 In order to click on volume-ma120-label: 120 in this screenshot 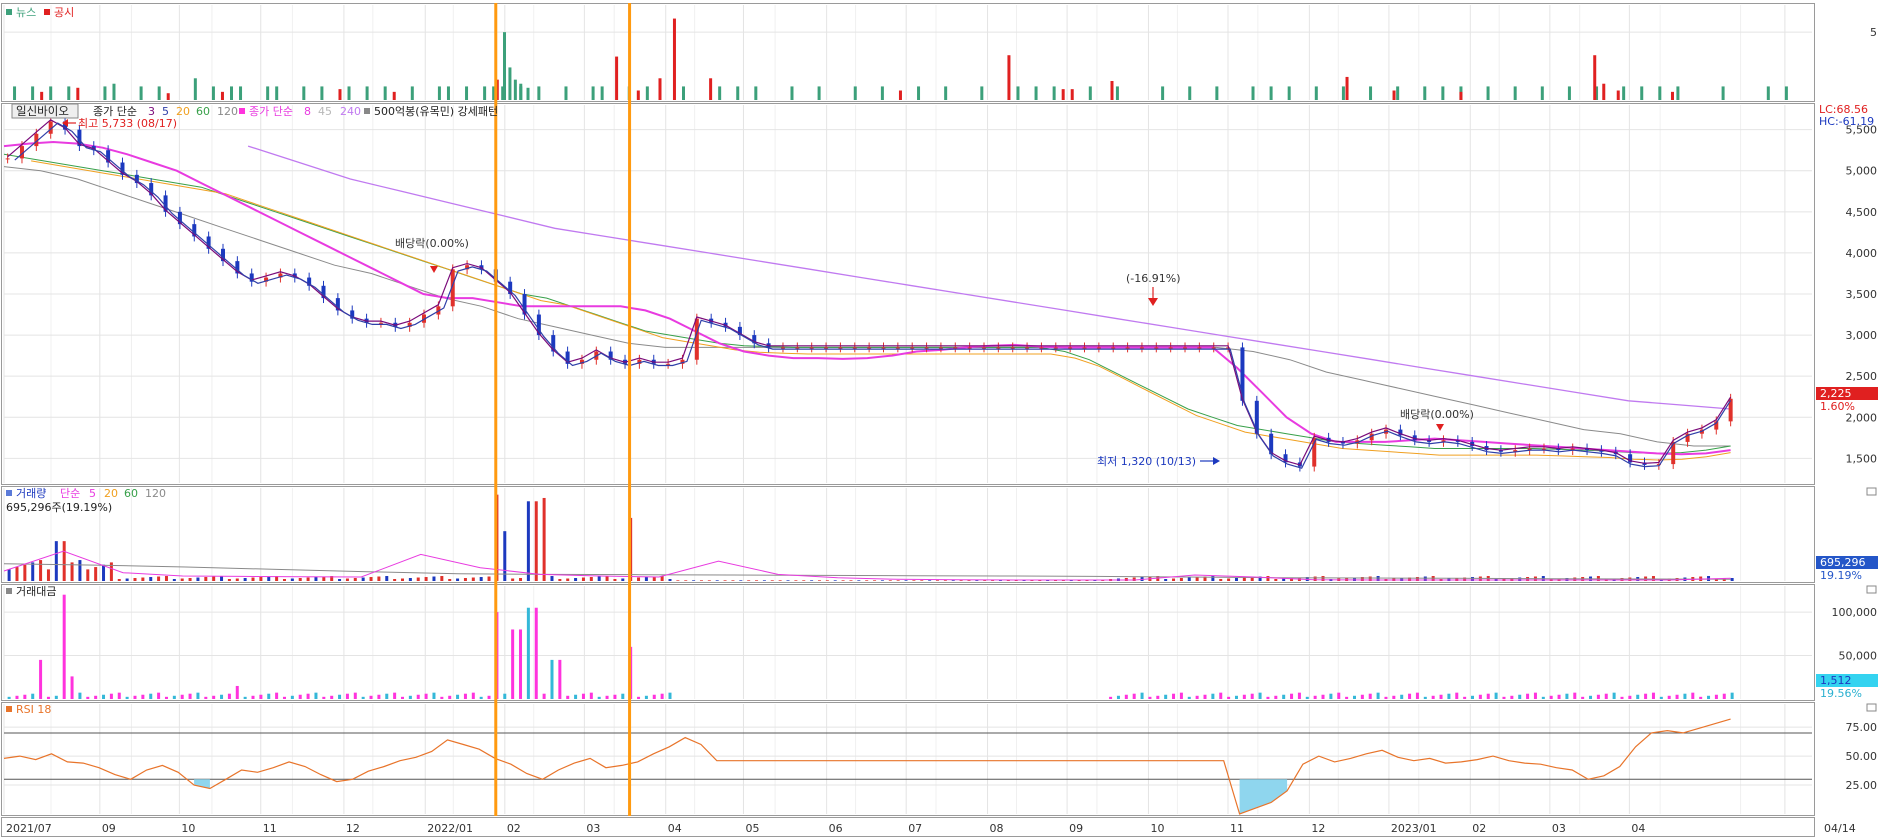, I will do `click(155, 493)`.